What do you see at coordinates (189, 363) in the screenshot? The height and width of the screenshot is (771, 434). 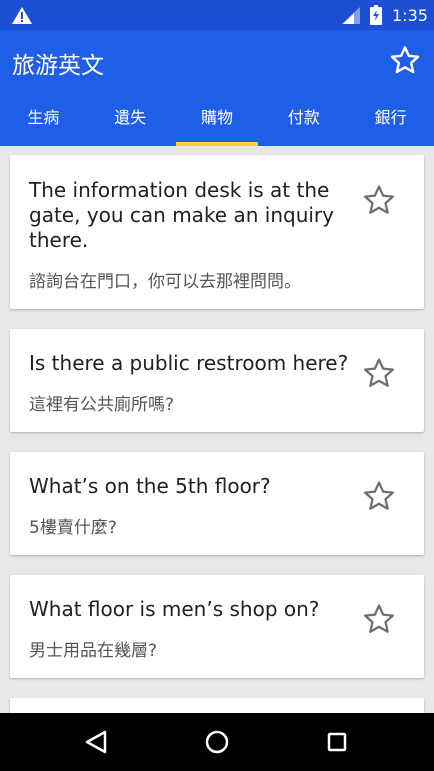 I see `phrase-english: Is there a public restroom here?` at bounding box center [189, 363].